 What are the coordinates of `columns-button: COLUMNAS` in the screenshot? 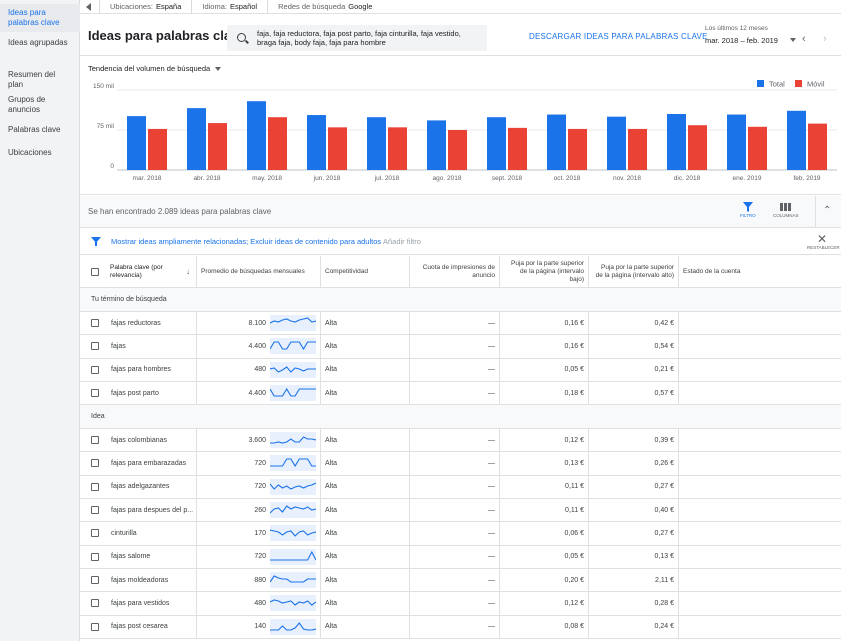 It's located at (786, 210).